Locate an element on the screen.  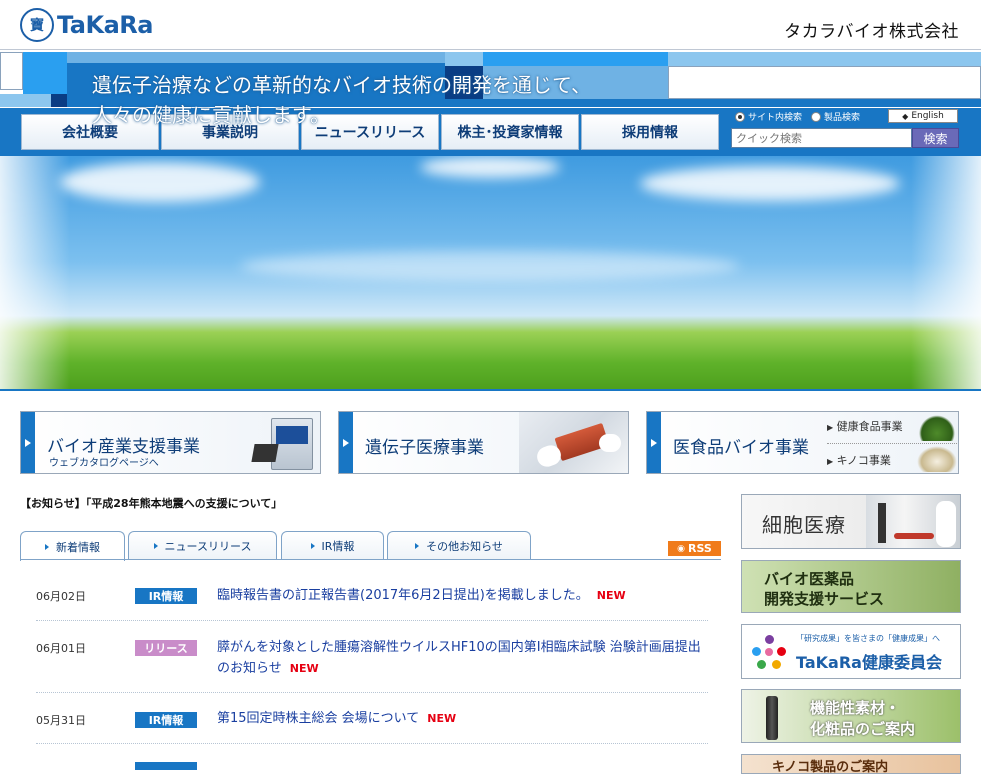
tab-whats-new: 新着情報 is located at coordinates (72, 546).